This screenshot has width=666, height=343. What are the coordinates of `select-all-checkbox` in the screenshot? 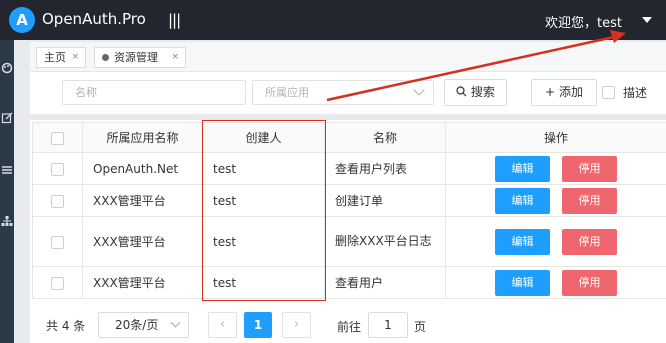 It's located at (57, 138).